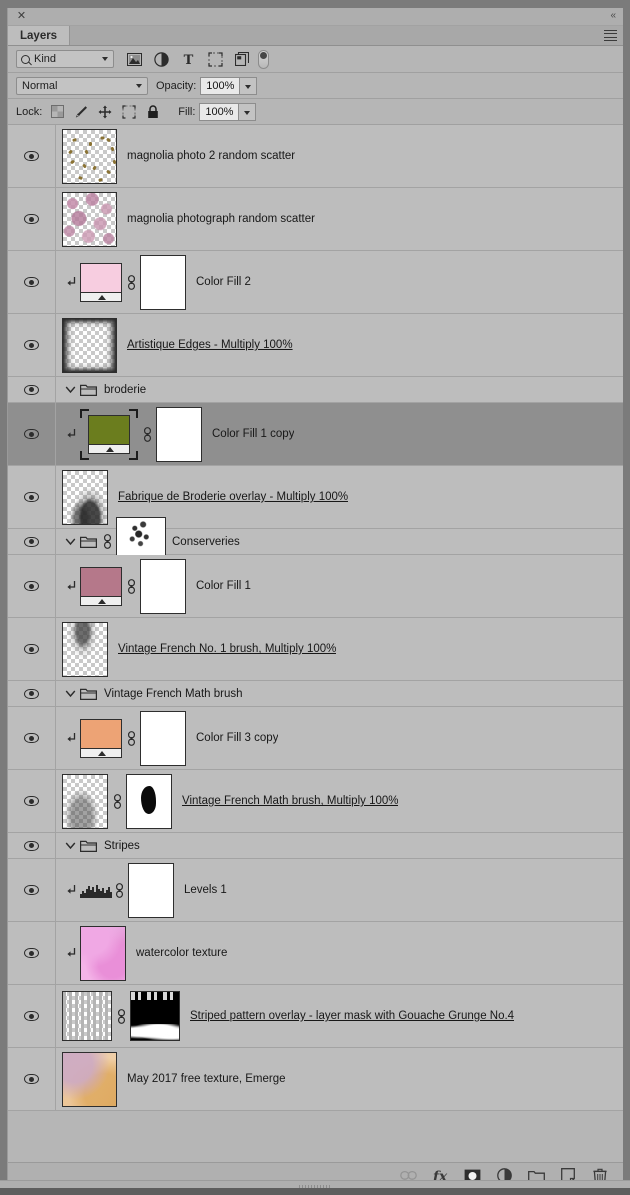  What do you see at coordinates (153, 111) in the screenshot?
I see `lock-all-icon` at bounding box center [153, 111].